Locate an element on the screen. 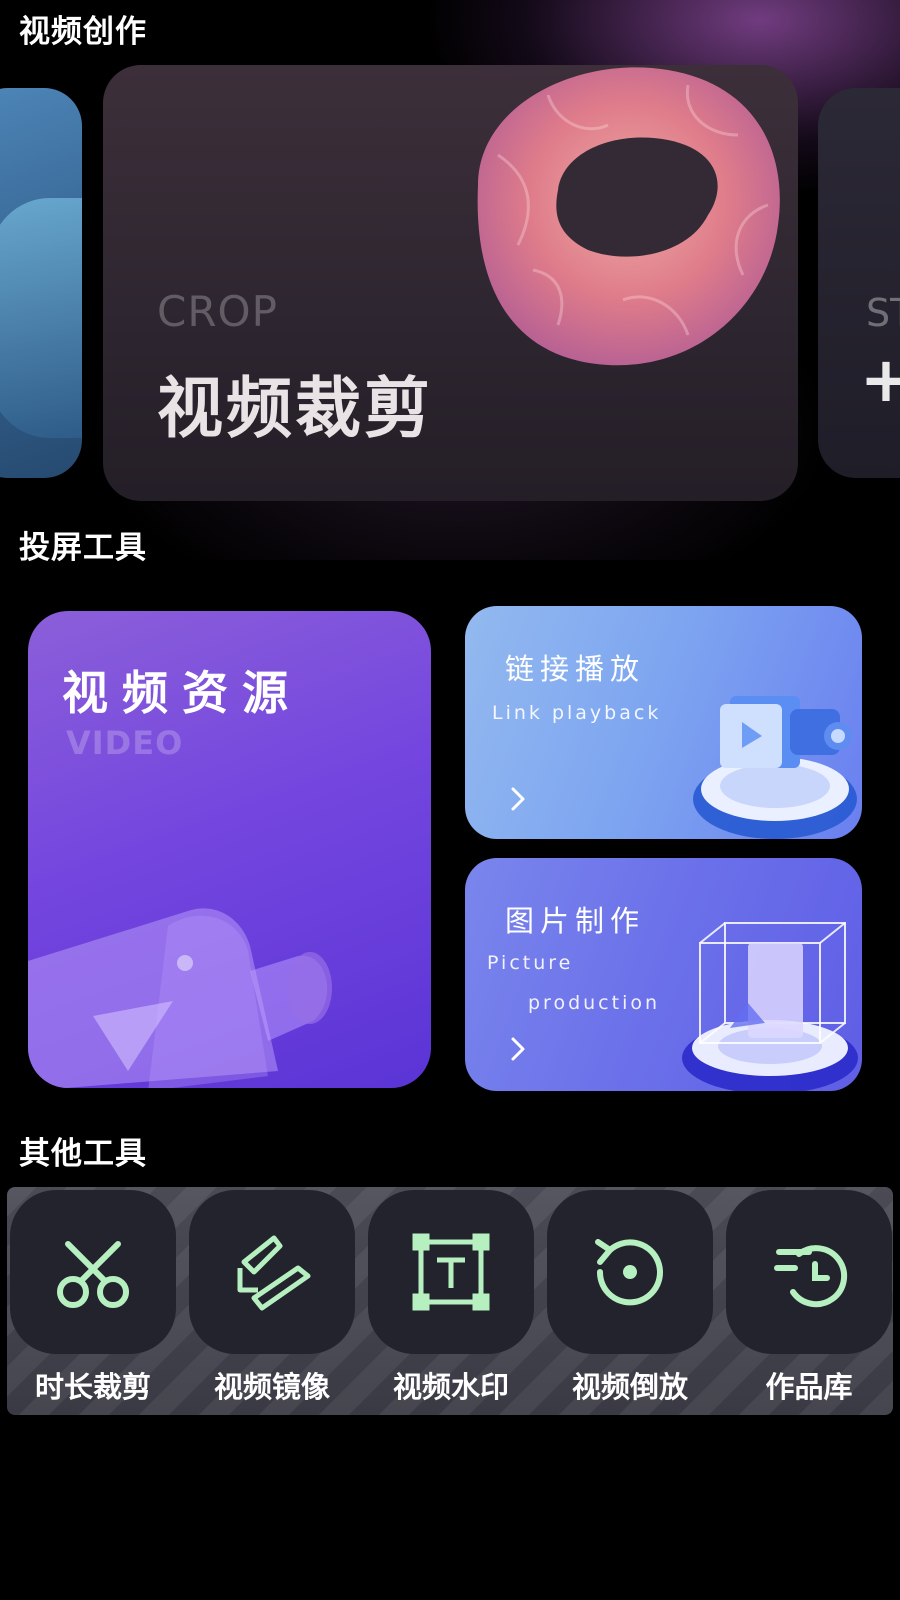 This screenshot has height=1600, width=900. tool-label: 时长裁剪 is located at coordinates (92, 1387).